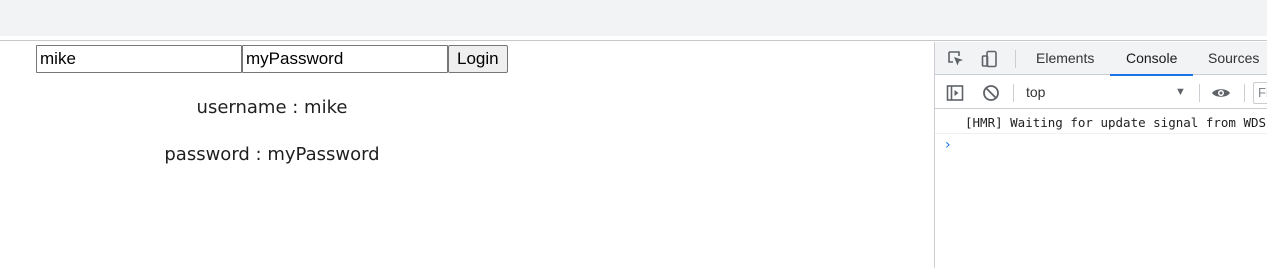  What do you see at coordinates (1233, 58) in the screenshot?
I see `tab-sources: Sources` at bounding box center [1233, 58].